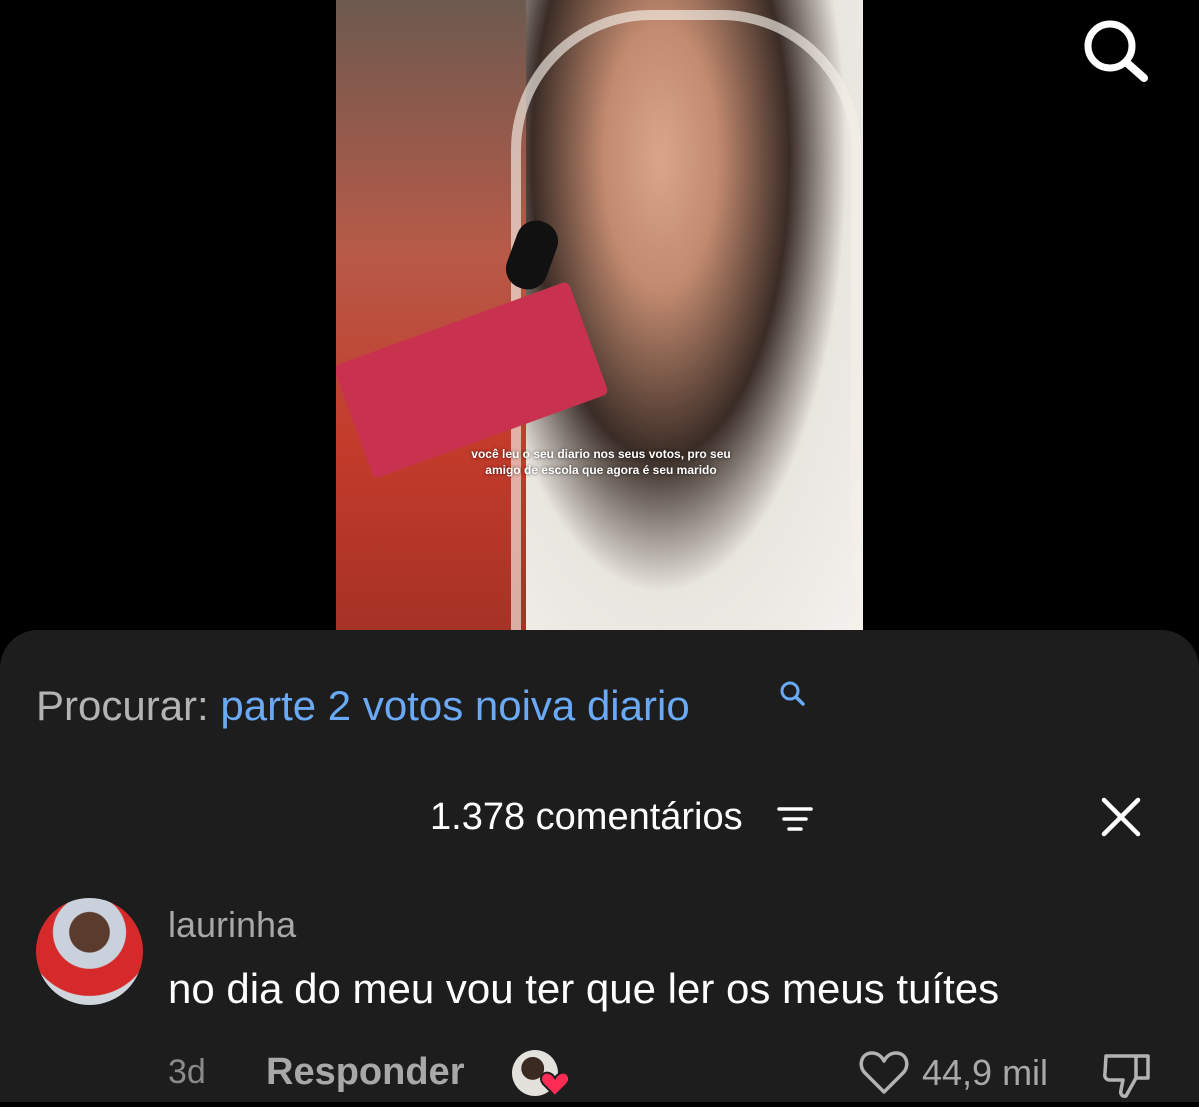  I want to click on search-icon, so click(1116, 50).